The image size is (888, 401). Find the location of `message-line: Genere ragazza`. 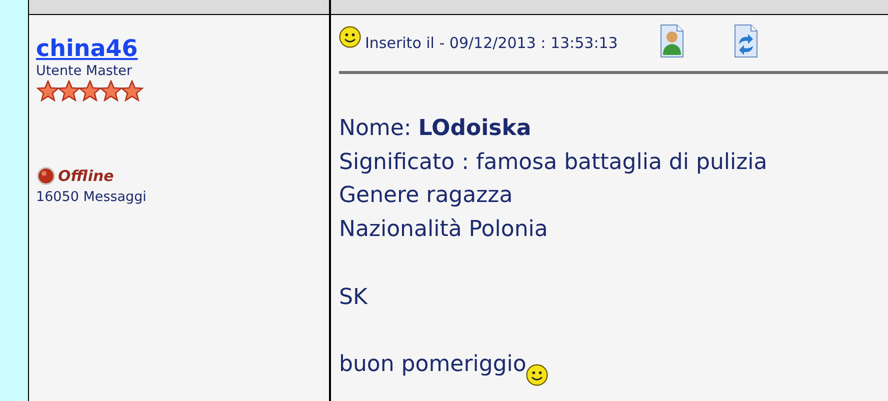

message-line: Genere ragazza is located at coordinates (426, 196).